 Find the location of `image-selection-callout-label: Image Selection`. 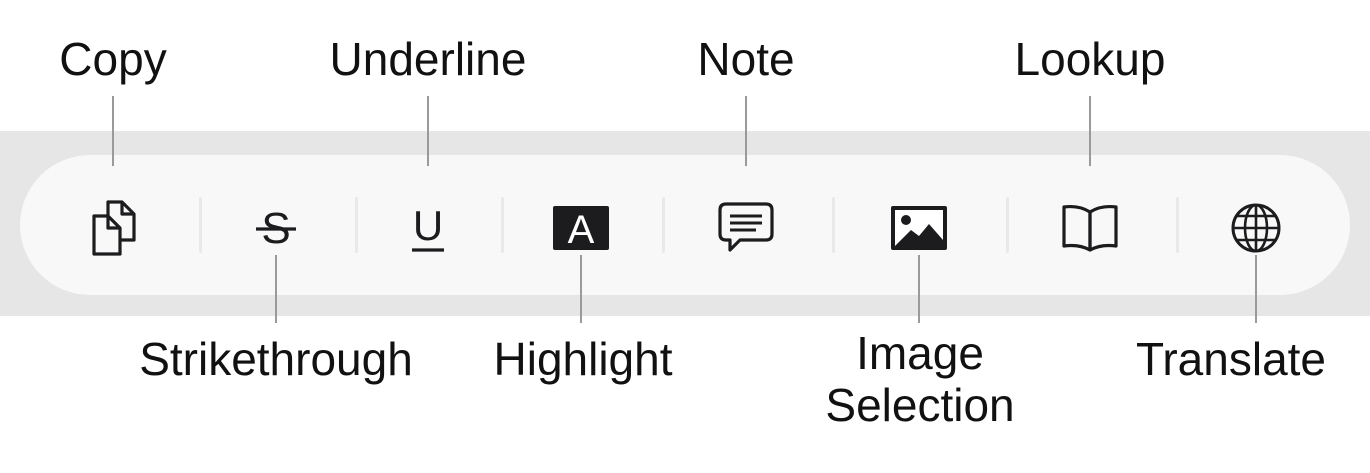

image-selection-callout-label: Image Selection is located at coordinates (919, 379).